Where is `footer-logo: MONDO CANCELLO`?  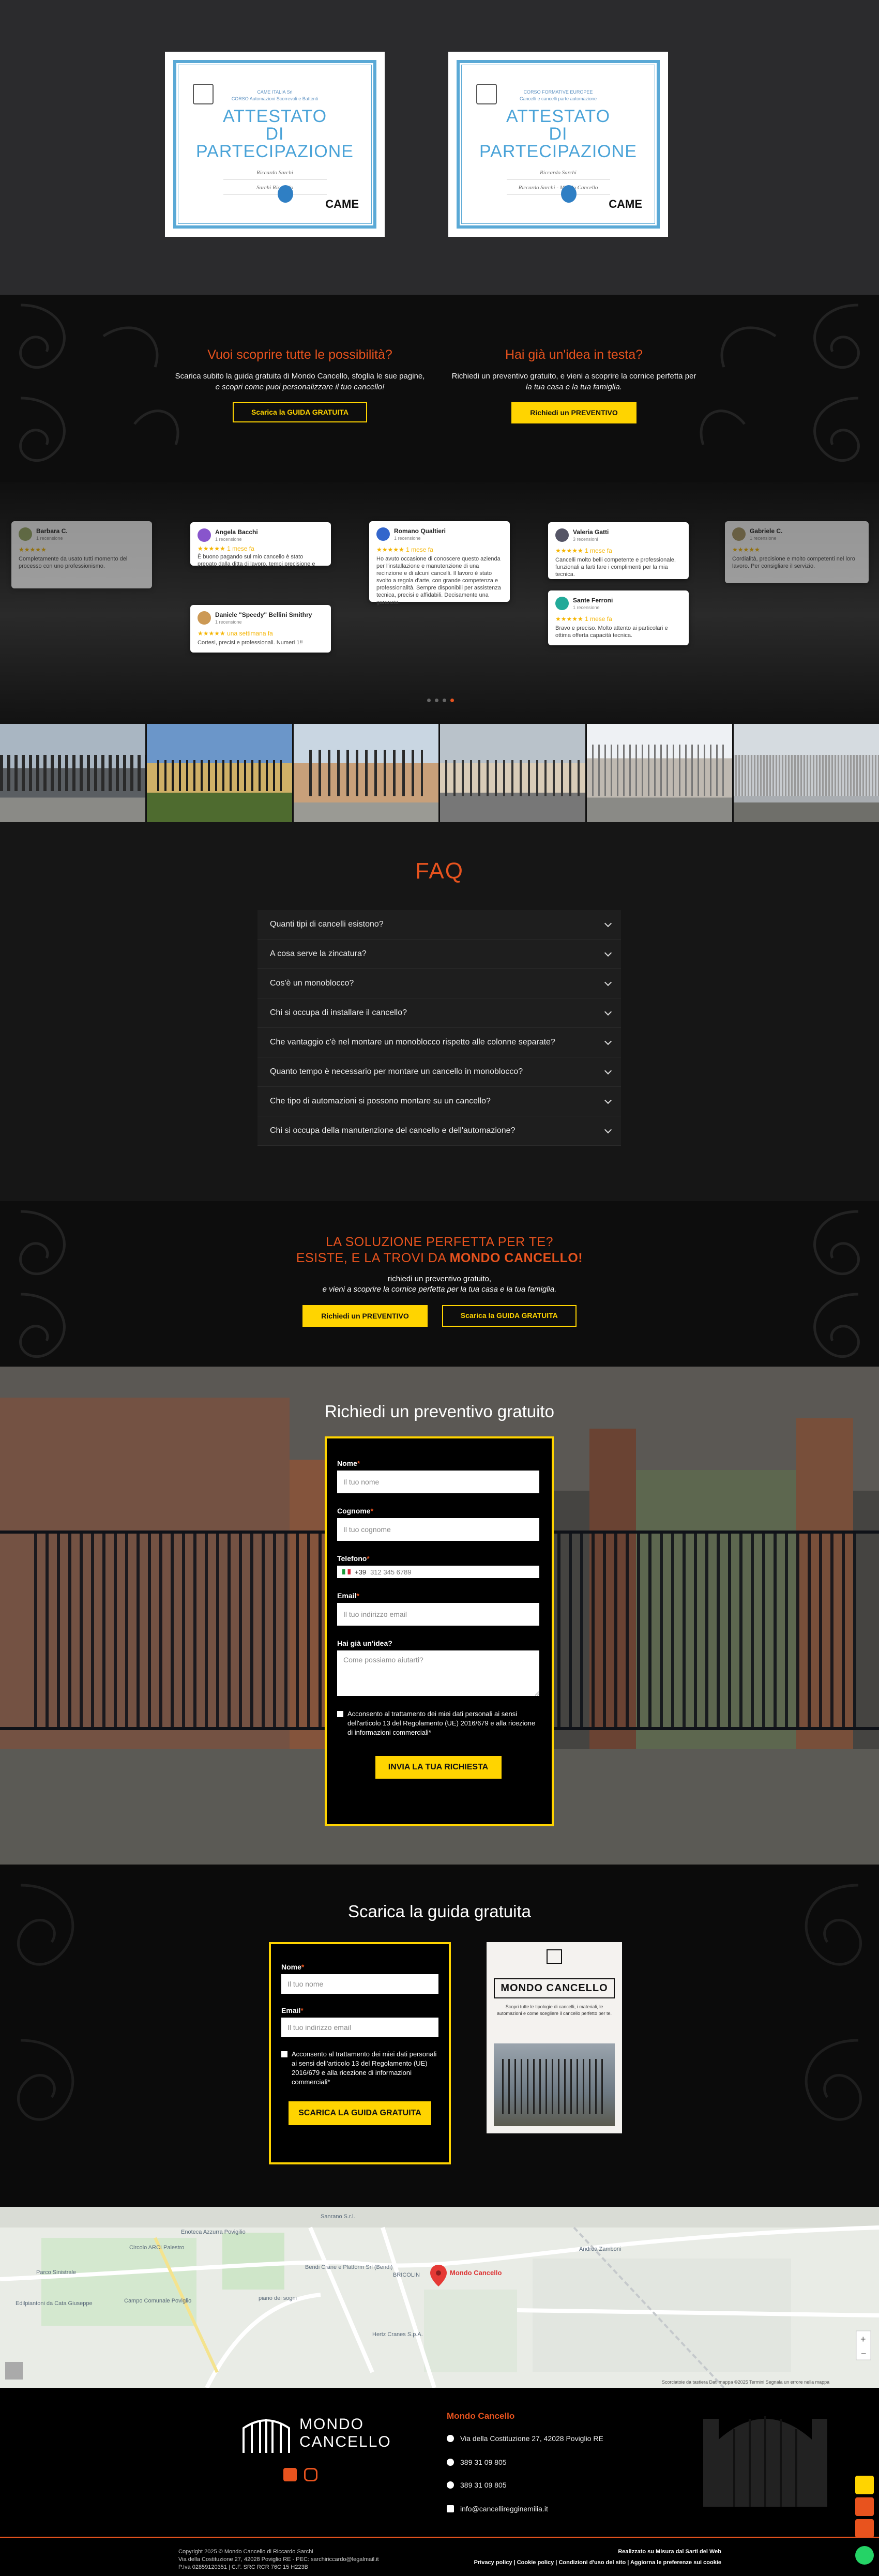 footer-logo: MONDO CANCELLO is located at coordinates (316, 2434).